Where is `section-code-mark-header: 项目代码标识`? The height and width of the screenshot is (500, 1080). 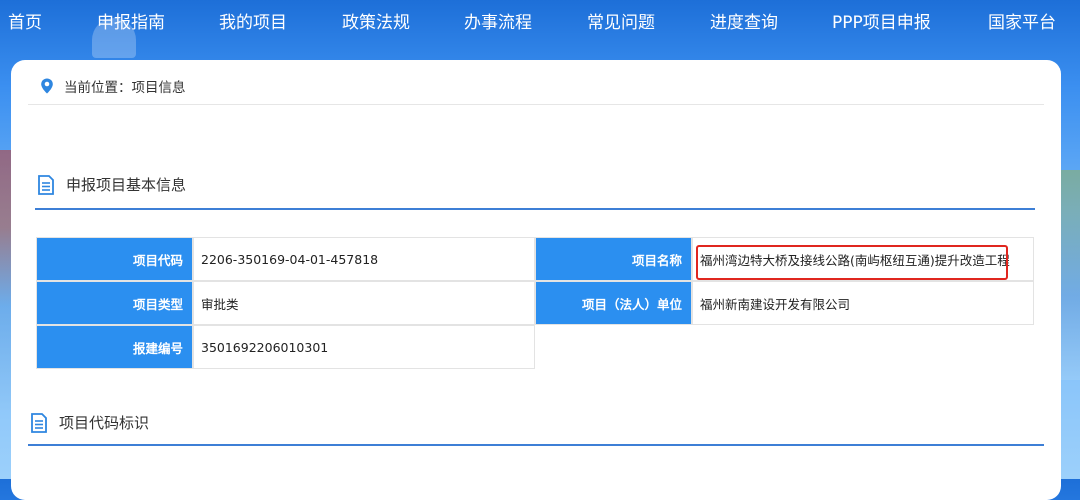 section-code-mark-header: 项目代码标识 is located at coordinates (90, 422).